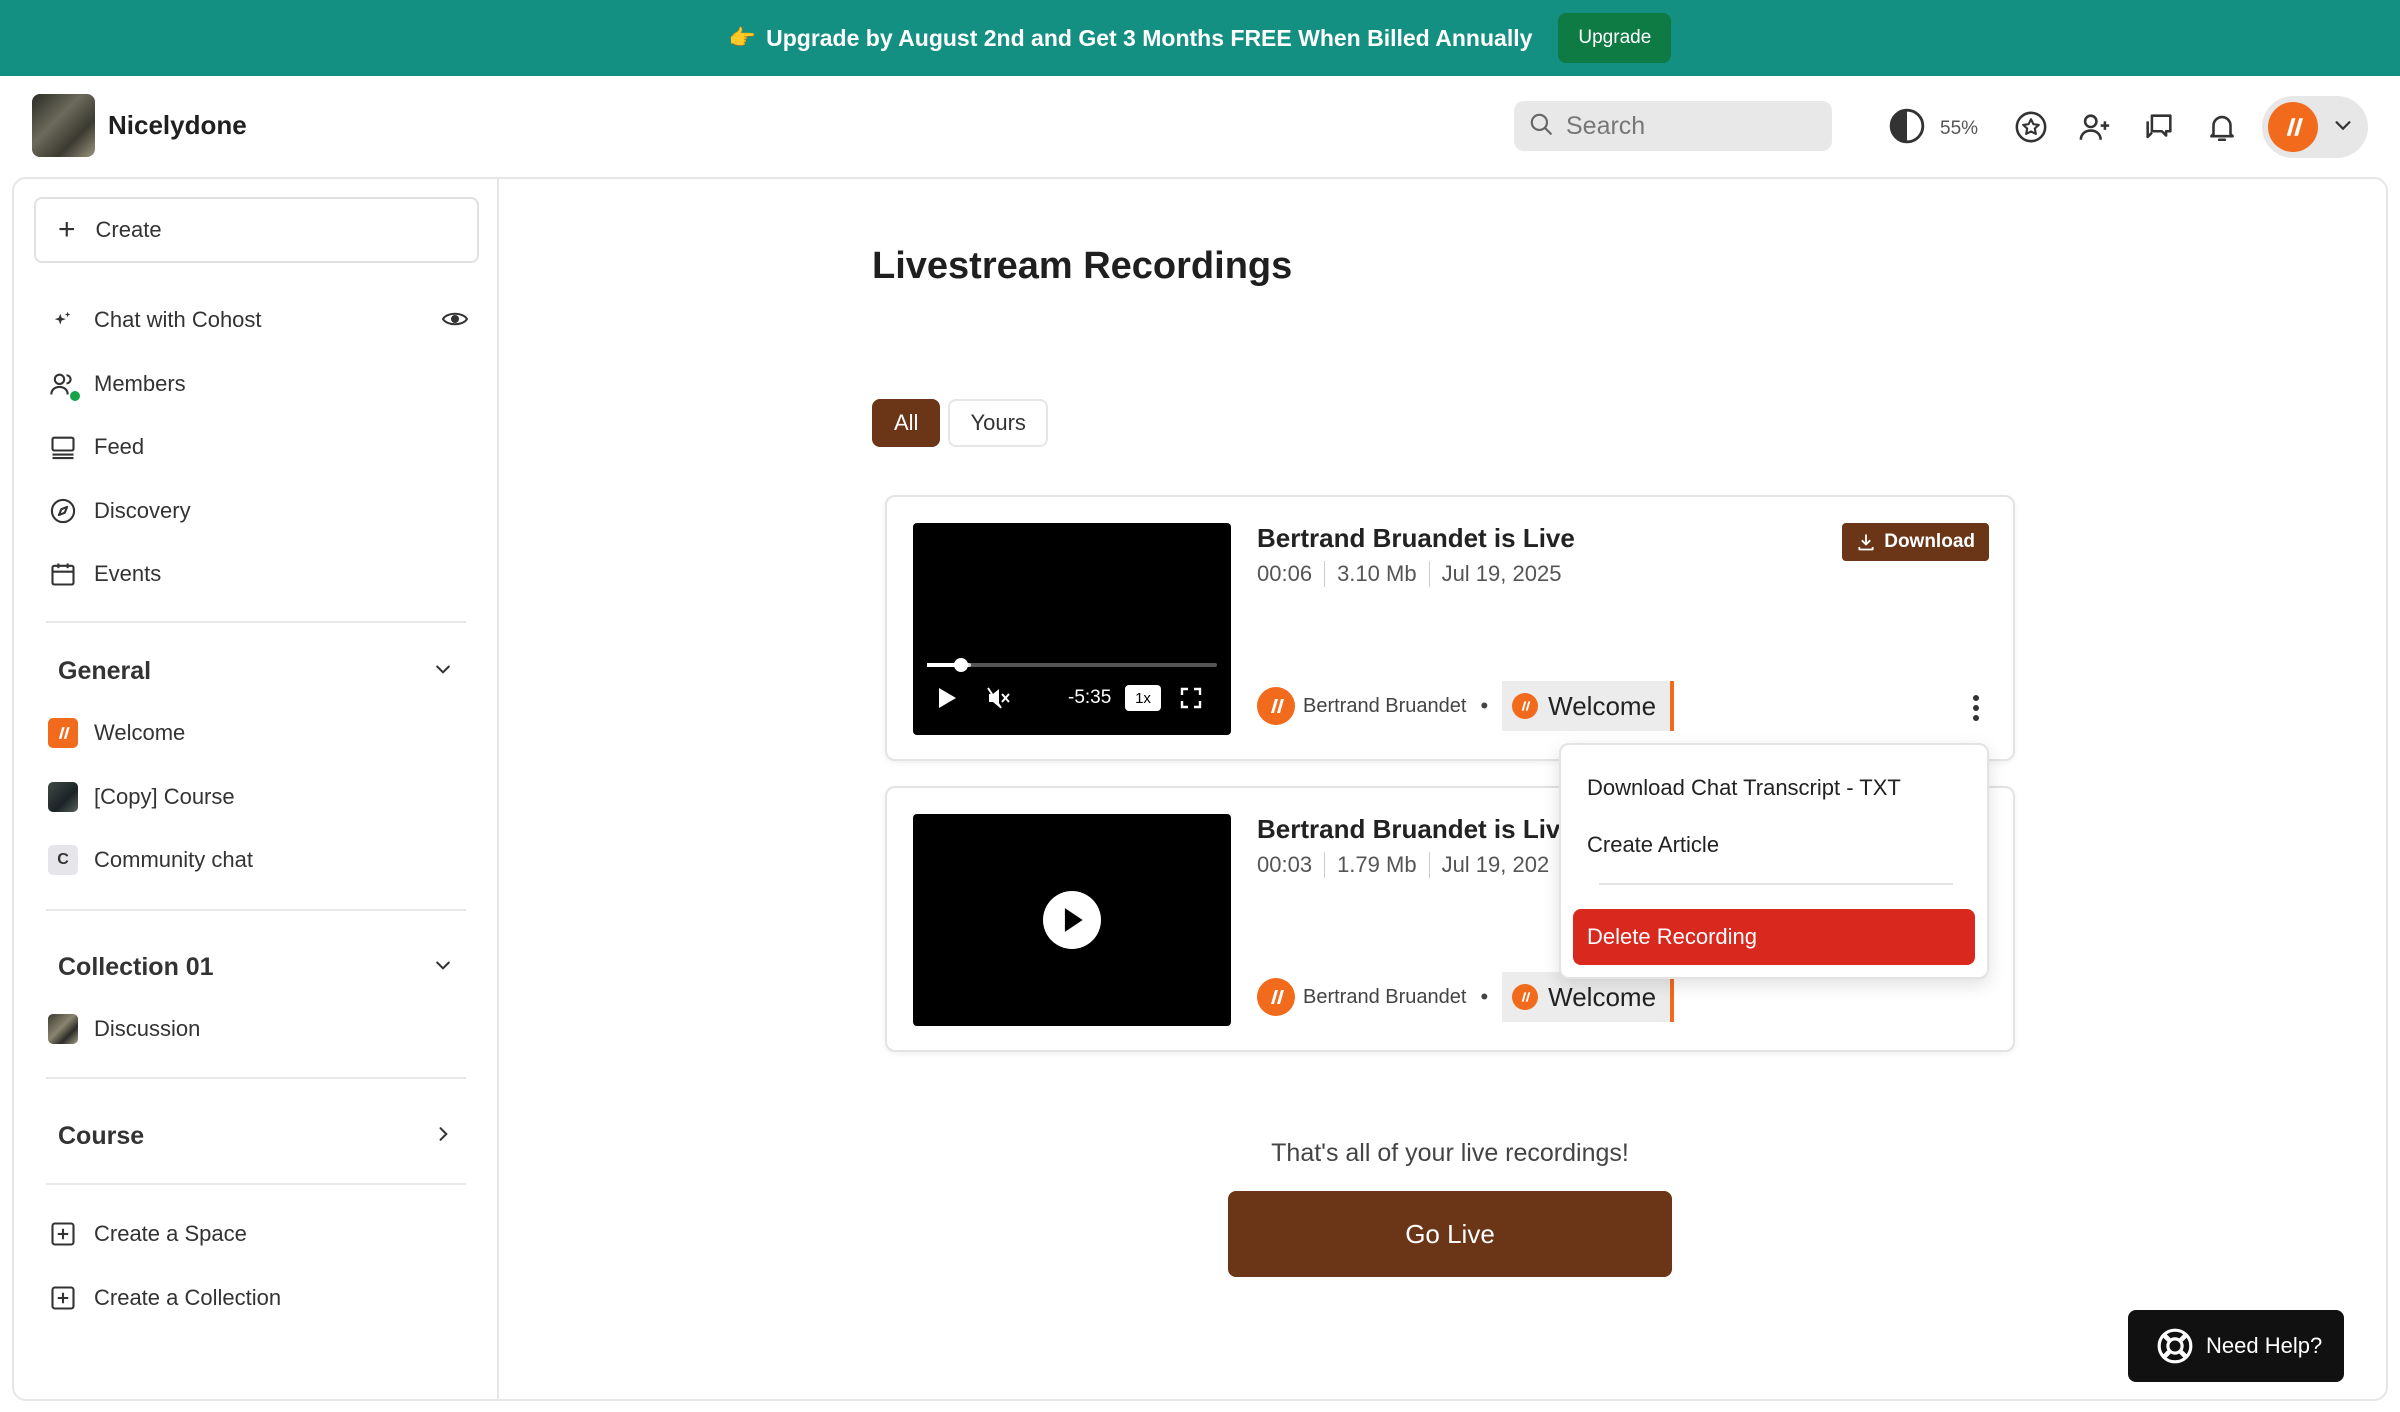 Image resolution: width=2400 pixels, height=1412 pixels. Describe the element at coordinates (1976, 708) in the screenshot. I see `more-options-icon` at that location.